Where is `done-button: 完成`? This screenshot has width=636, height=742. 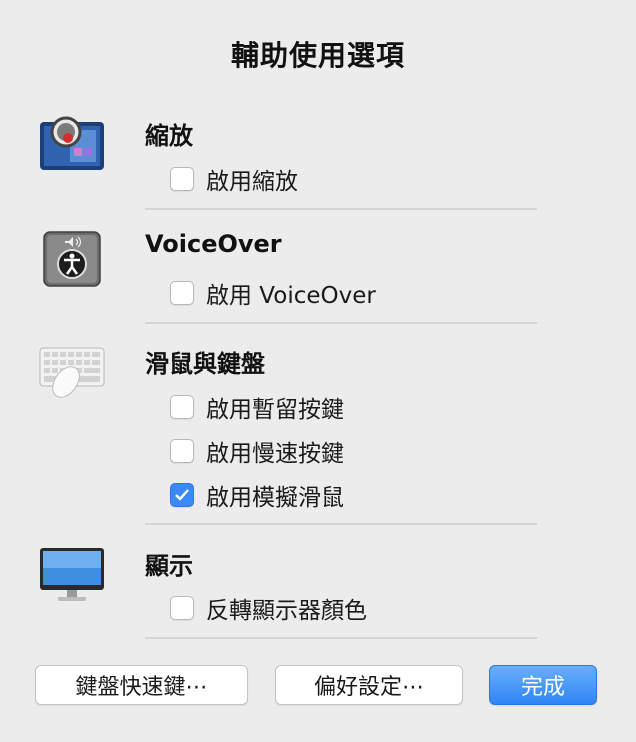
done-button: 完成 is located at coordinates (543, 685).